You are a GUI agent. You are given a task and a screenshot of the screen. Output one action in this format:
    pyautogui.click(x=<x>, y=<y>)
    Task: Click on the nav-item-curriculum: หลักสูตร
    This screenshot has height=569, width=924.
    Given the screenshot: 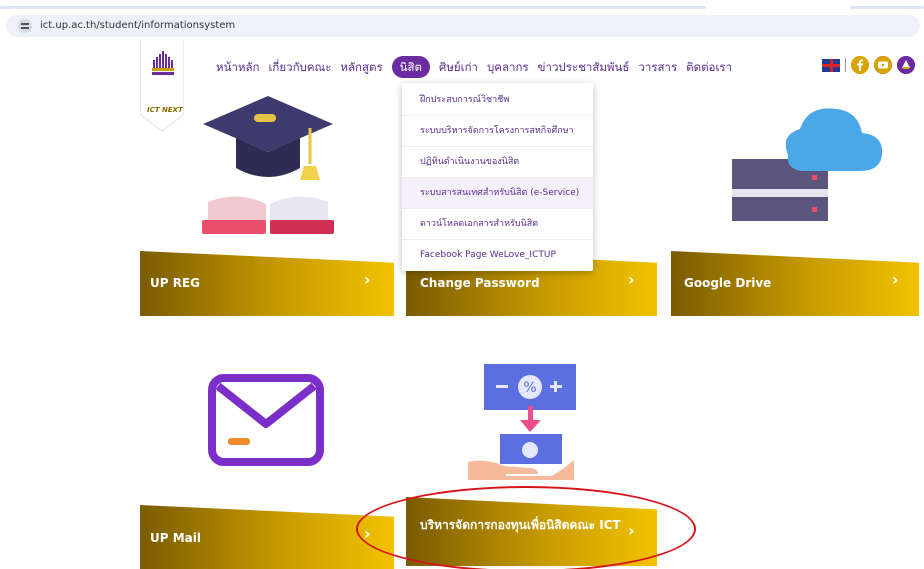 What is the action you would take?
    pyautogui.click(x=361, y=67)
    